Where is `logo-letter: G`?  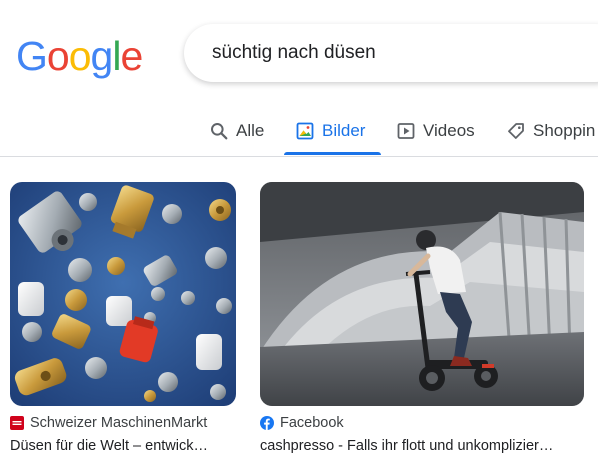
logo-letter: G is located at coordinates (32, 56).